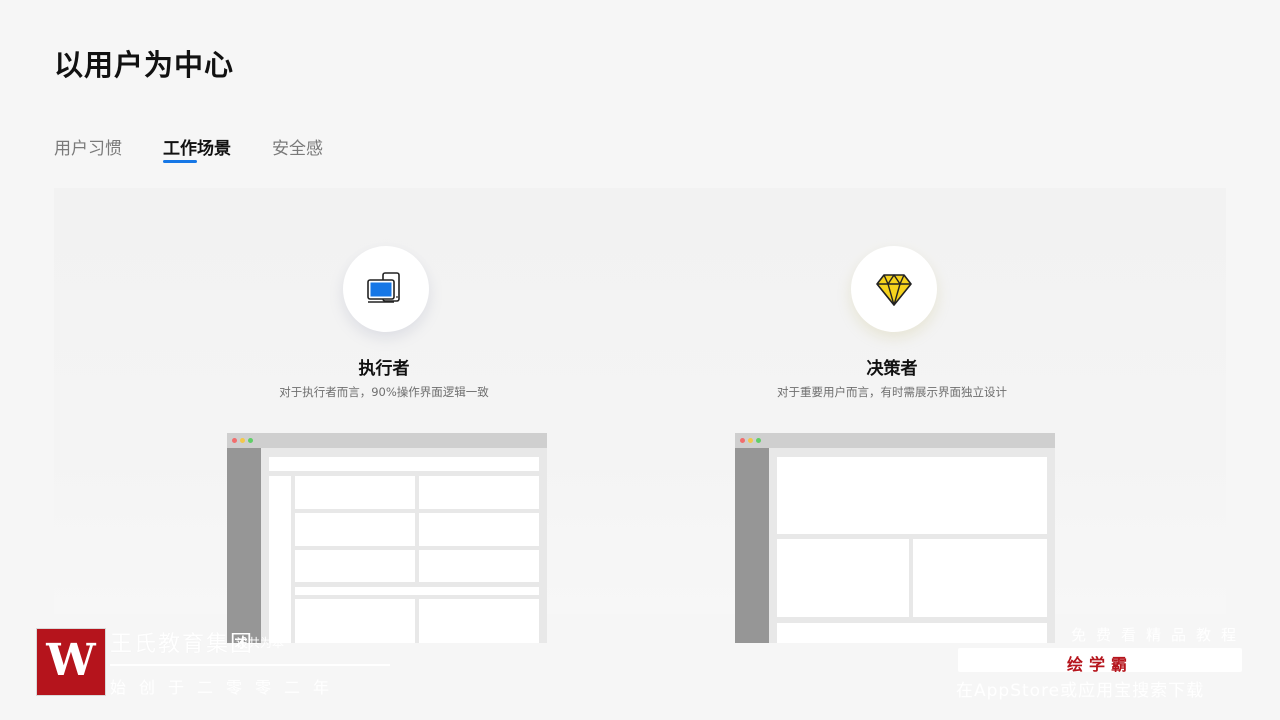 This screenshot has width=1280, height=720. Describe the element at coordinates (895, 538) in the screenshot. I see `decision-maker-layout-mockup` at that location.